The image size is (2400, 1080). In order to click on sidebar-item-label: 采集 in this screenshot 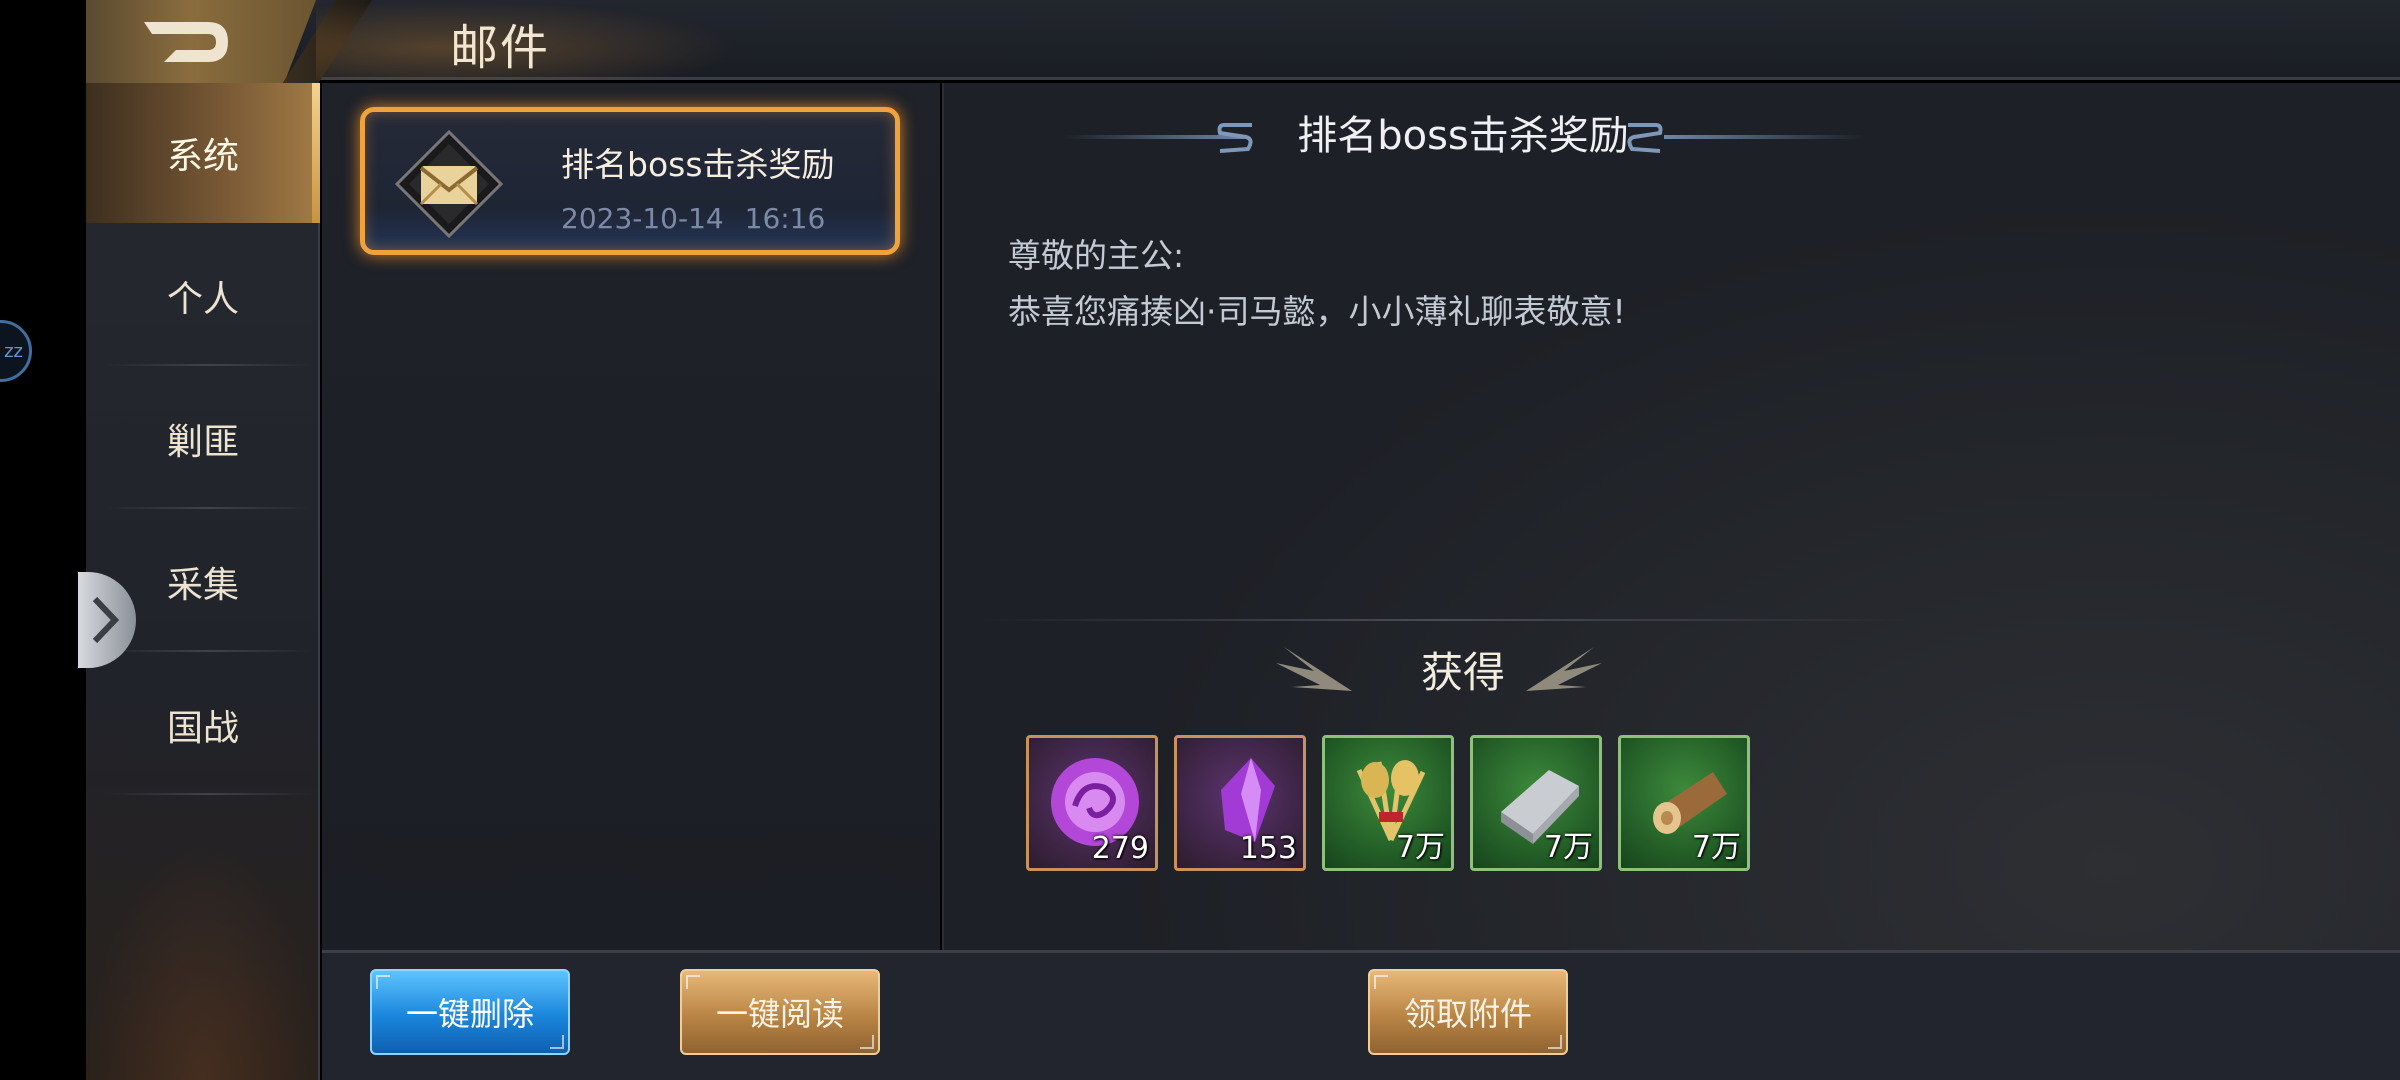, I will do `click(202, 585)`.